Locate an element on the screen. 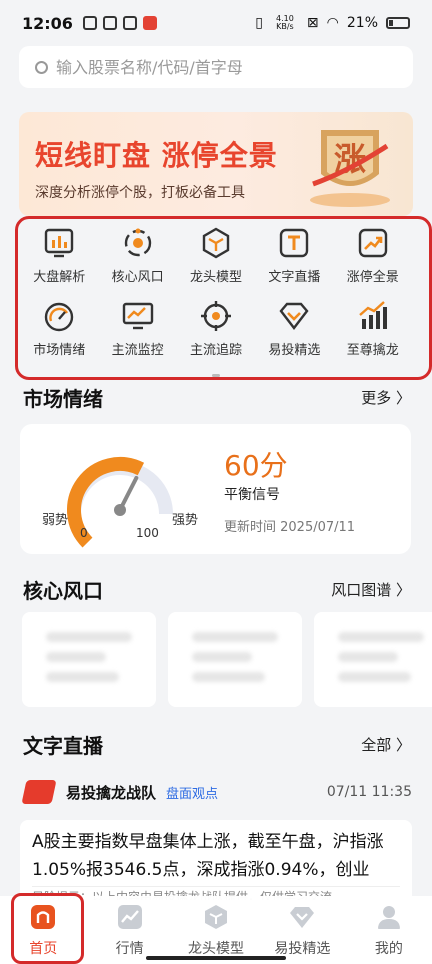 The width and height of the screenshot is (432, 964). chart-icon is located at coordinates (129, 917).